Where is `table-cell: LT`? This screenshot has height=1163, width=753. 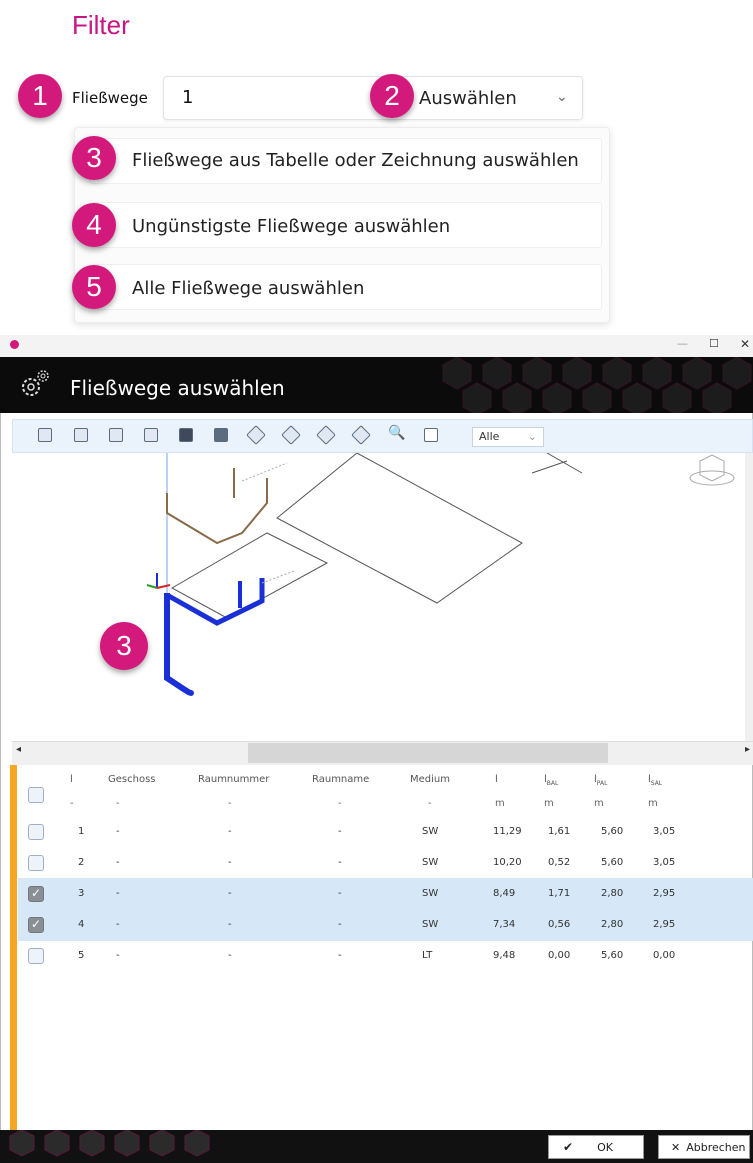 table-cell: LT is located at coordinates (427, 955).